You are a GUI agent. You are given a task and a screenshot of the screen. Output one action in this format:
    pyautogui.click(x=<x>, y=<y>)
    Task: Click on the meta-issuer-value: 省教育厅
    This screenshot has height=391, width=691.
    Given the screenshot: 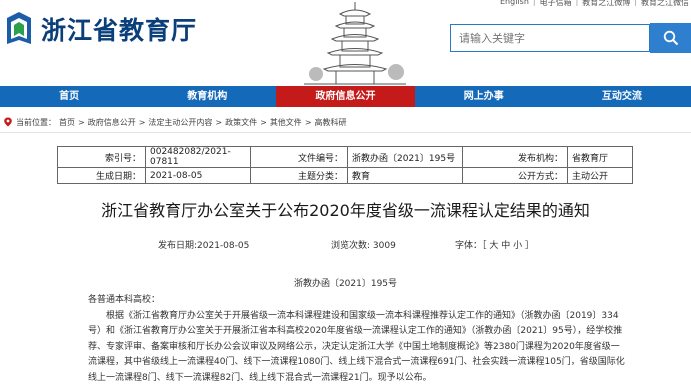 What is the action you would take?
    pyautogui.click(x=600, y=157)
    